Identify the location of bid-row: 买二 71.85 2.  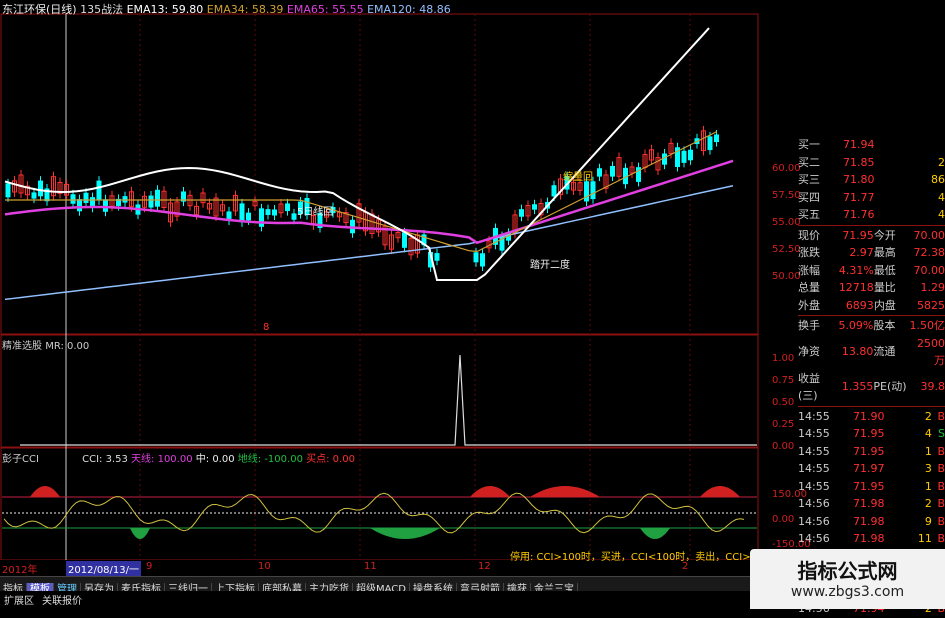
(871, 163).